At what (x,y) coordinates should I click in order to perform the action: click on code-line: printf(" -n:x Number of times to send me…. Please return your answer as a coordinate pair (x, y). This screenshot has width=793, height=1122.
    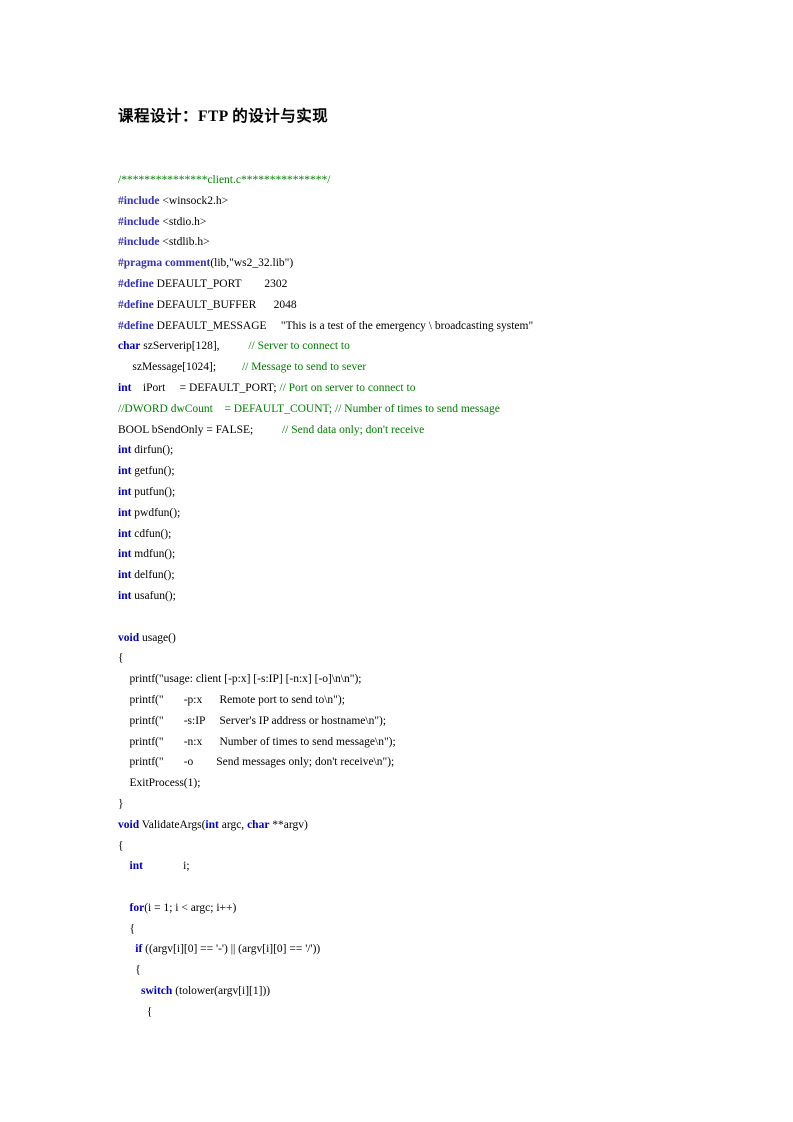
    Looking at the image, I should click on (428, 742).